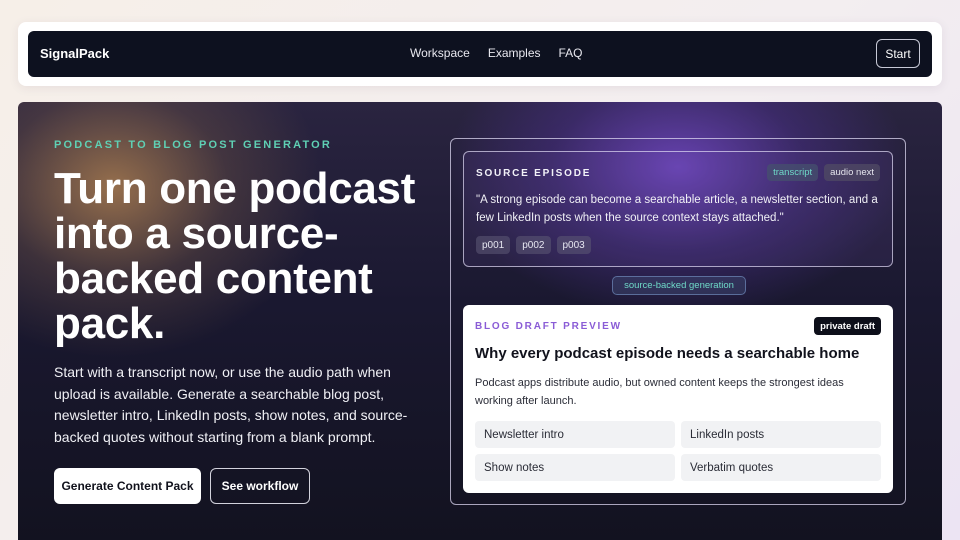 The width and height of the screenshot is (960, 540). Describe the element at coordinates (679, 285) in the screenshot. I see `generation-connector-badge: source-backed generation` at that location.